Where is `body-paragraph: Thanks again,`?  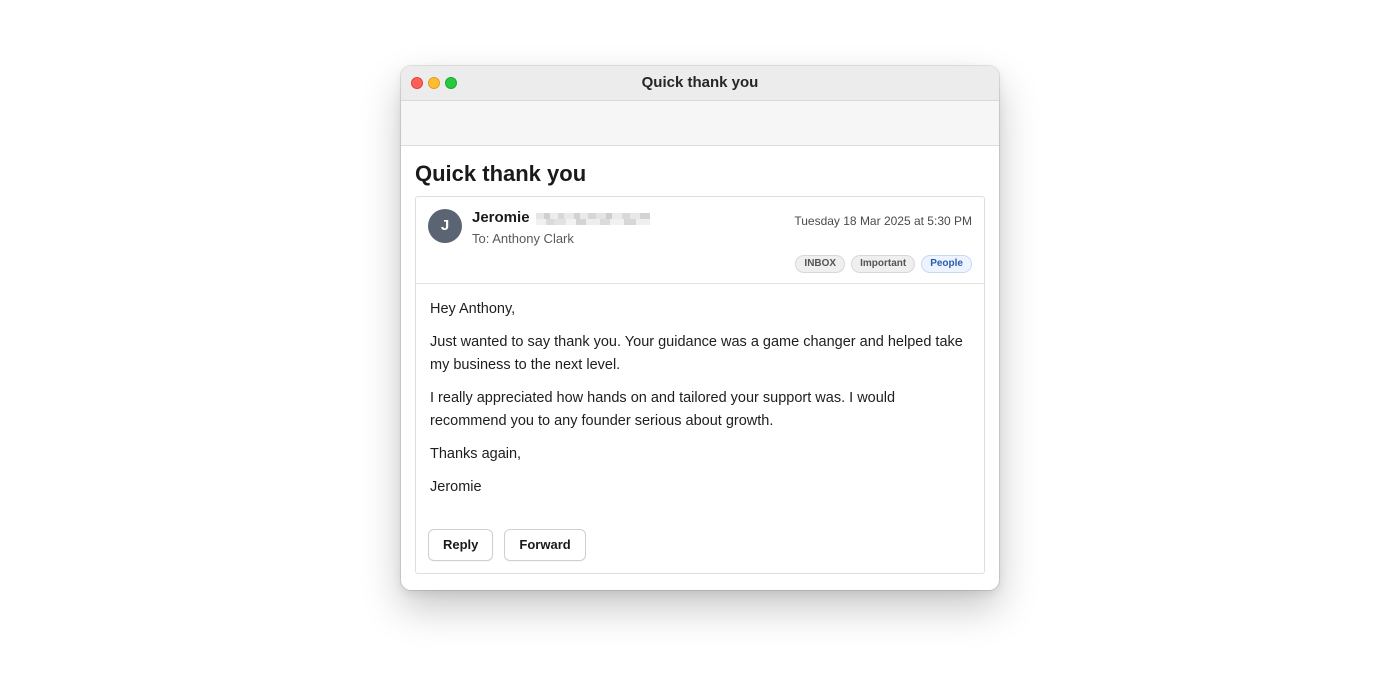 body-paragraph: Thanks again, is located at coordinates (476, 454).